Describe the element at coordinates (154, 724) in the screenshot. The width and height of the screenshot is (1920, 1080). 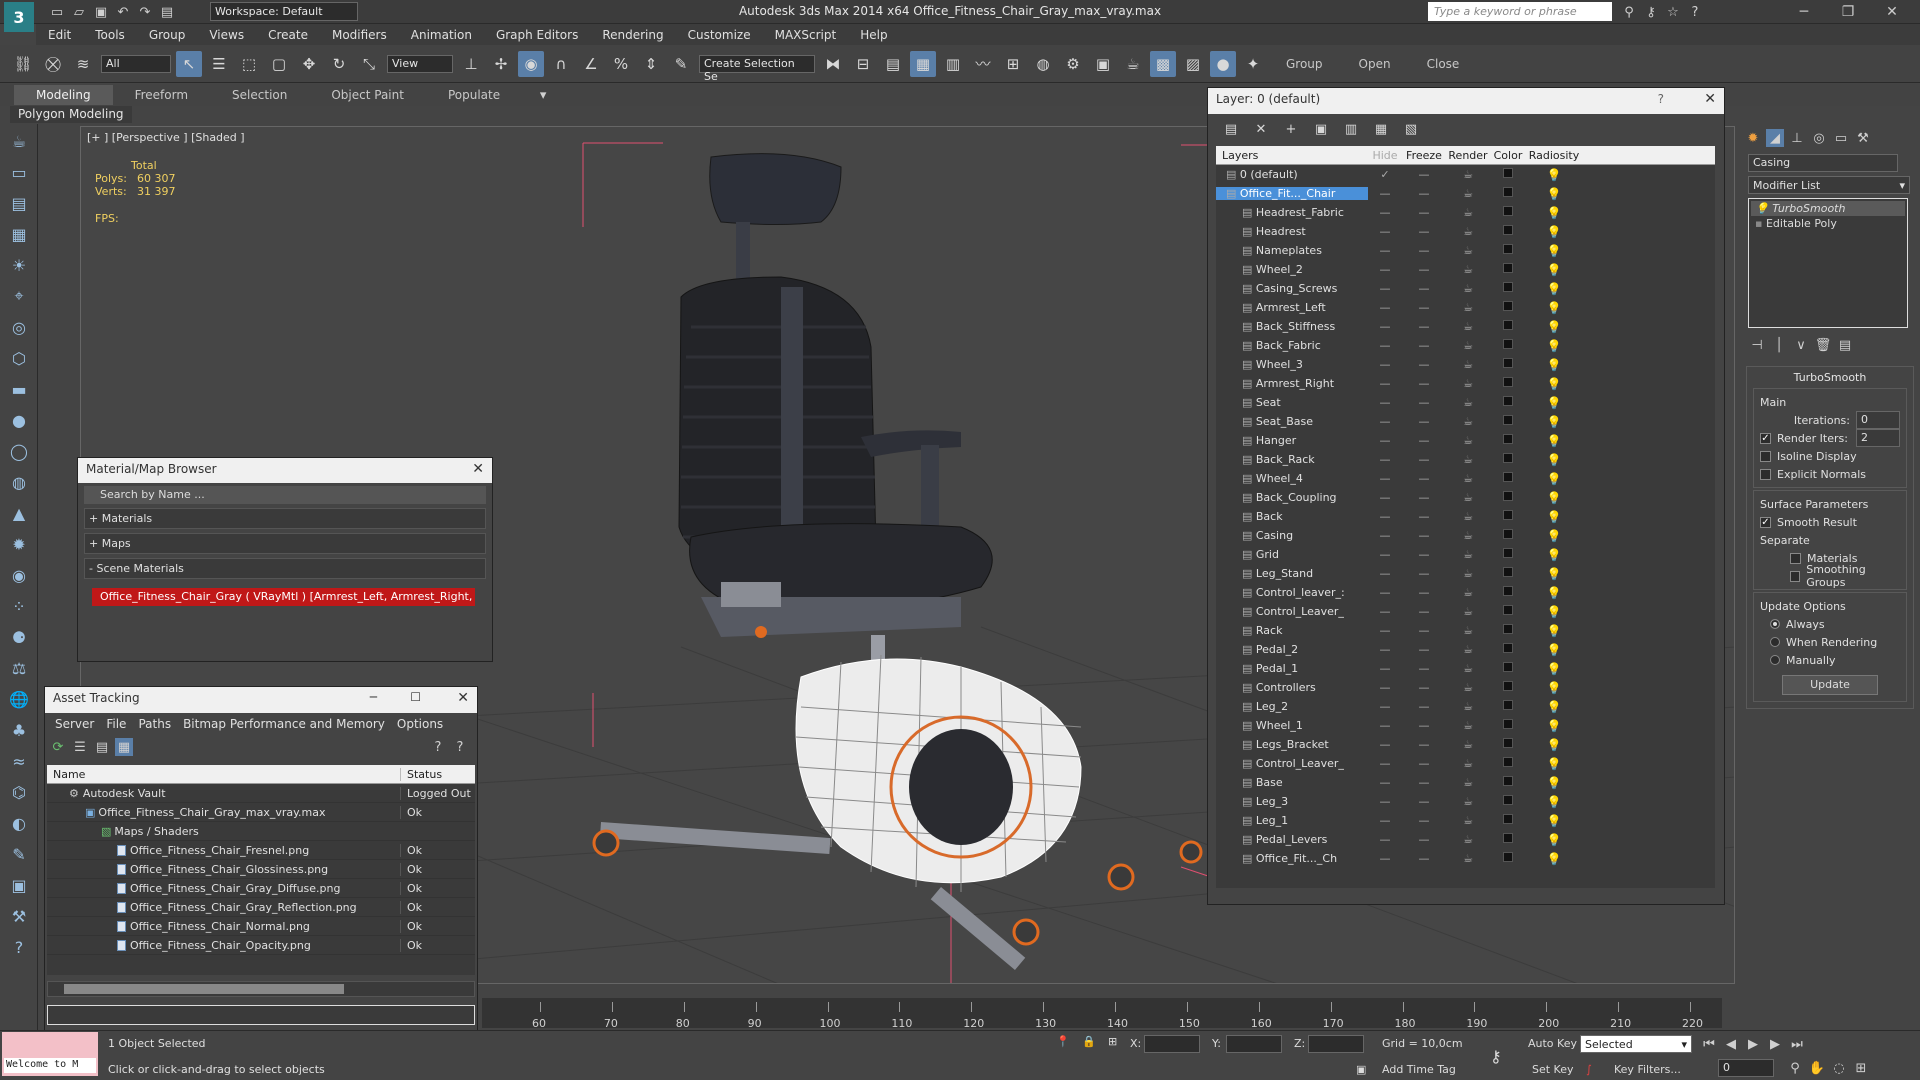
I see `menu-paths: Paths` at that location.